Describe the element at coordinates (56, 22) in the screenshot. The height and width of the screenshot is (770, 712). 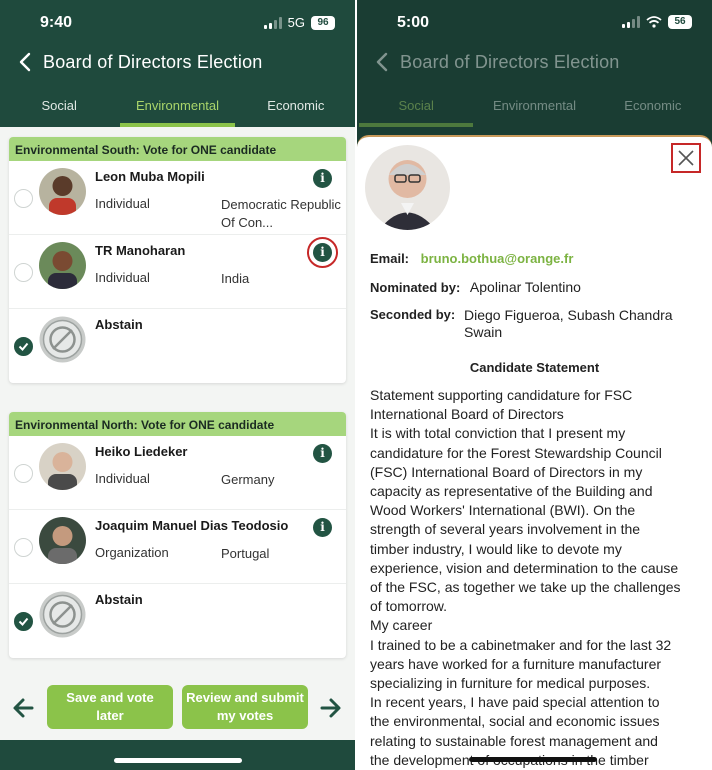
I see `status-time: 9:40` at that location.